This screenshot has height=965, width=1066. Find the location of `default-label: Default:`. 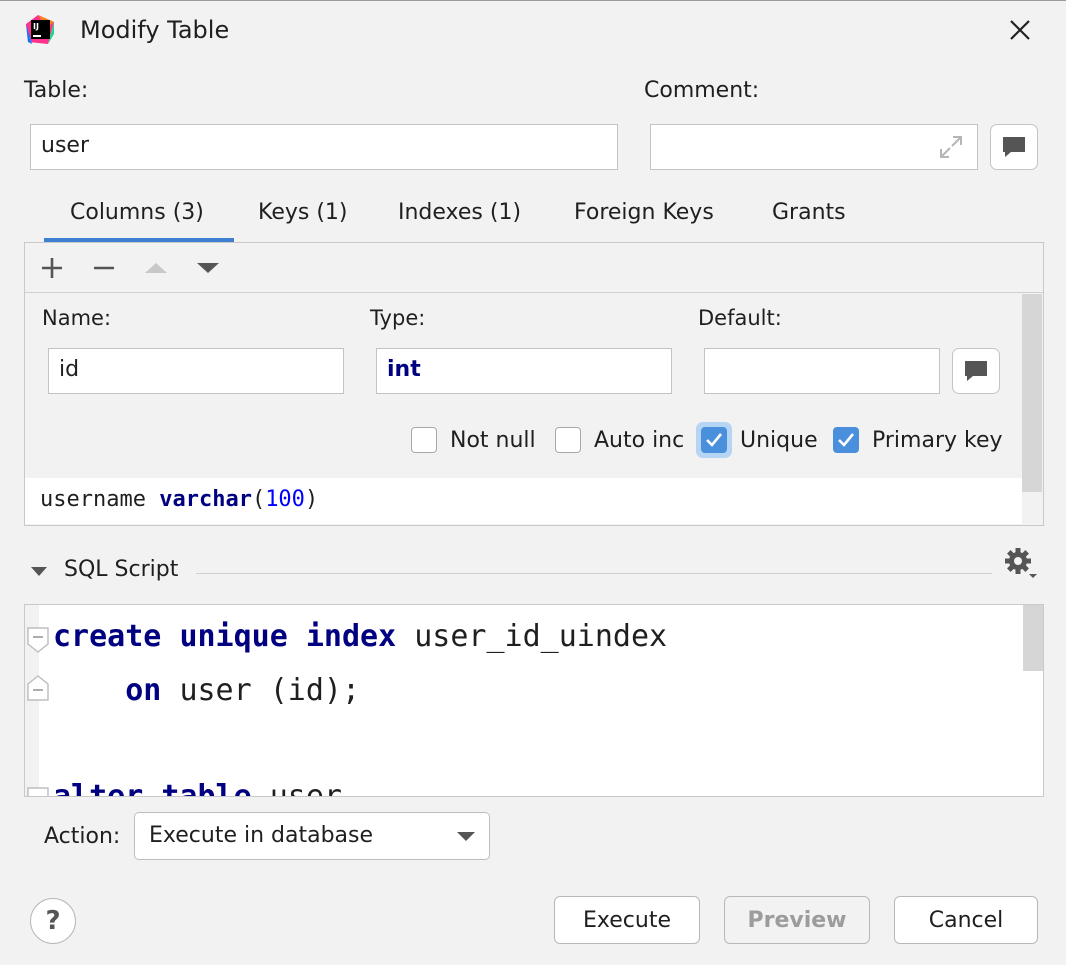

default-label: Default: is located at coordinates (740, 318).